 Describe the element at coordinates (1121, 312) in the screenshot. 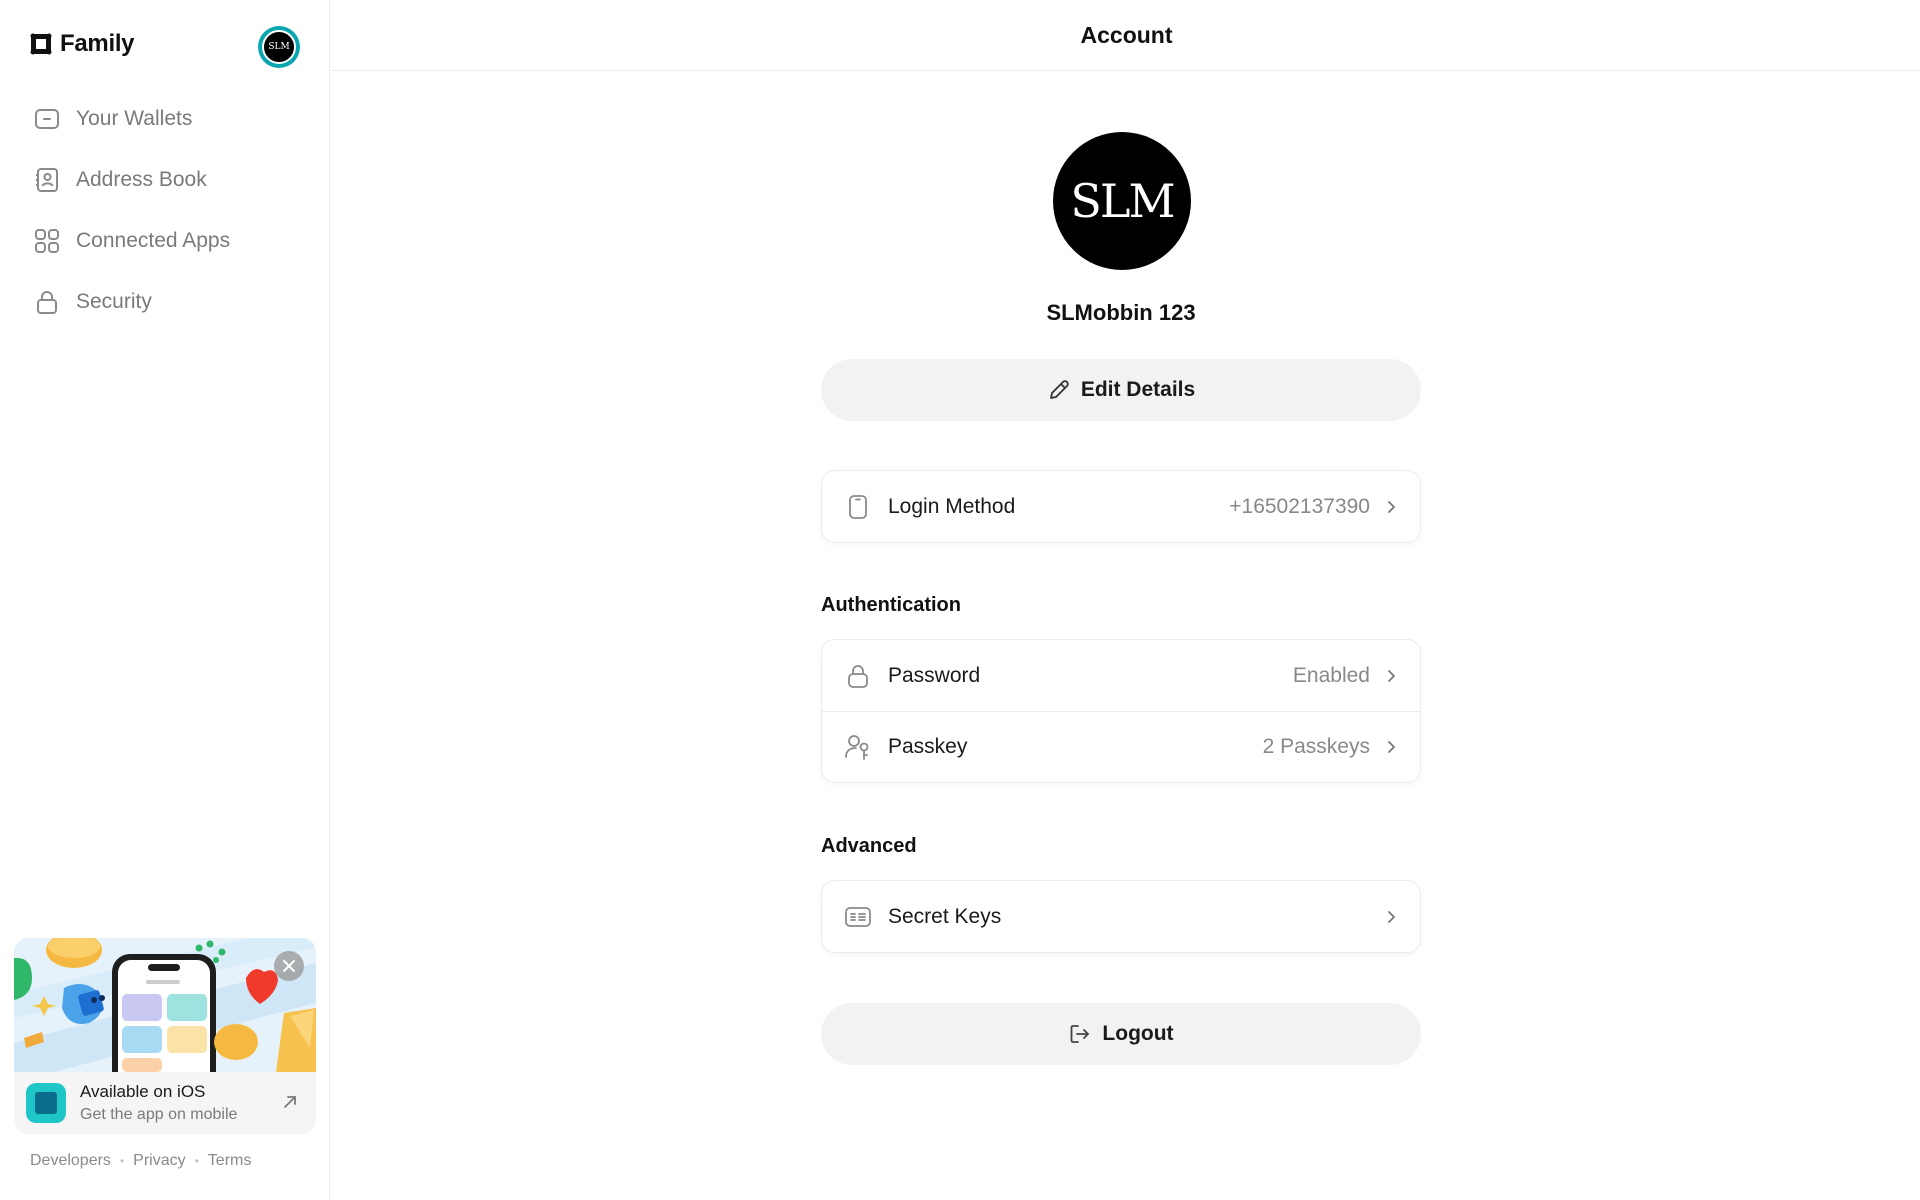

I see `profile-name: SLMobbin 123` at that location.